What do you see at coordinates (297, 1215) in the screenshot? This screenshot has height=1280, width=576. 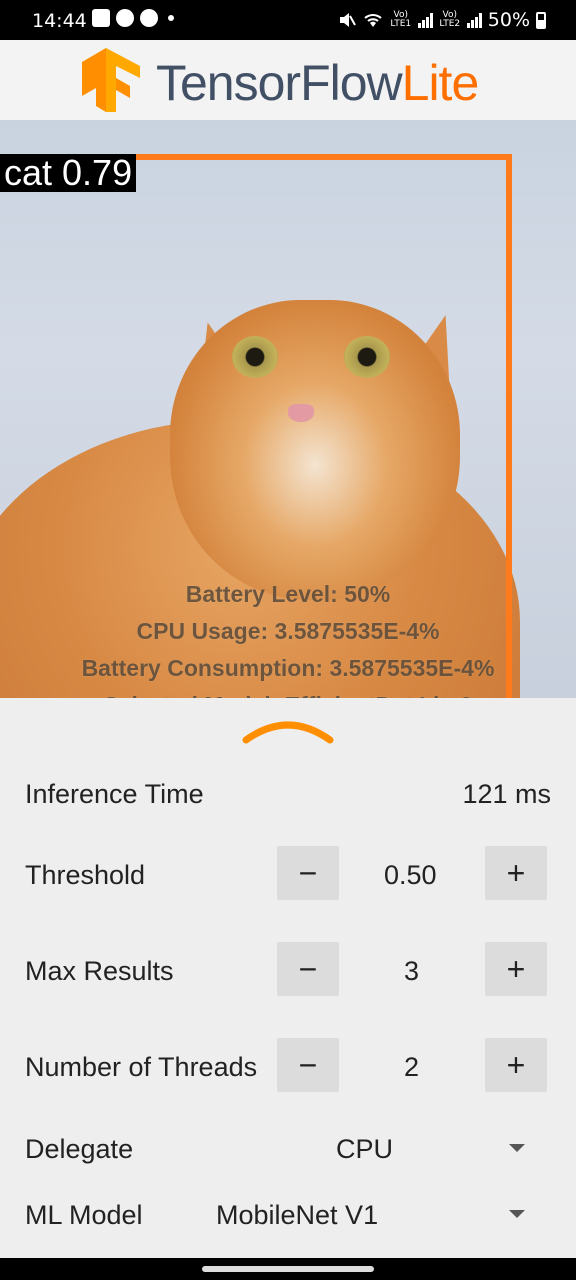 I see `ml-model-value: MobileNet V1` at bounding box center [297, 1215].